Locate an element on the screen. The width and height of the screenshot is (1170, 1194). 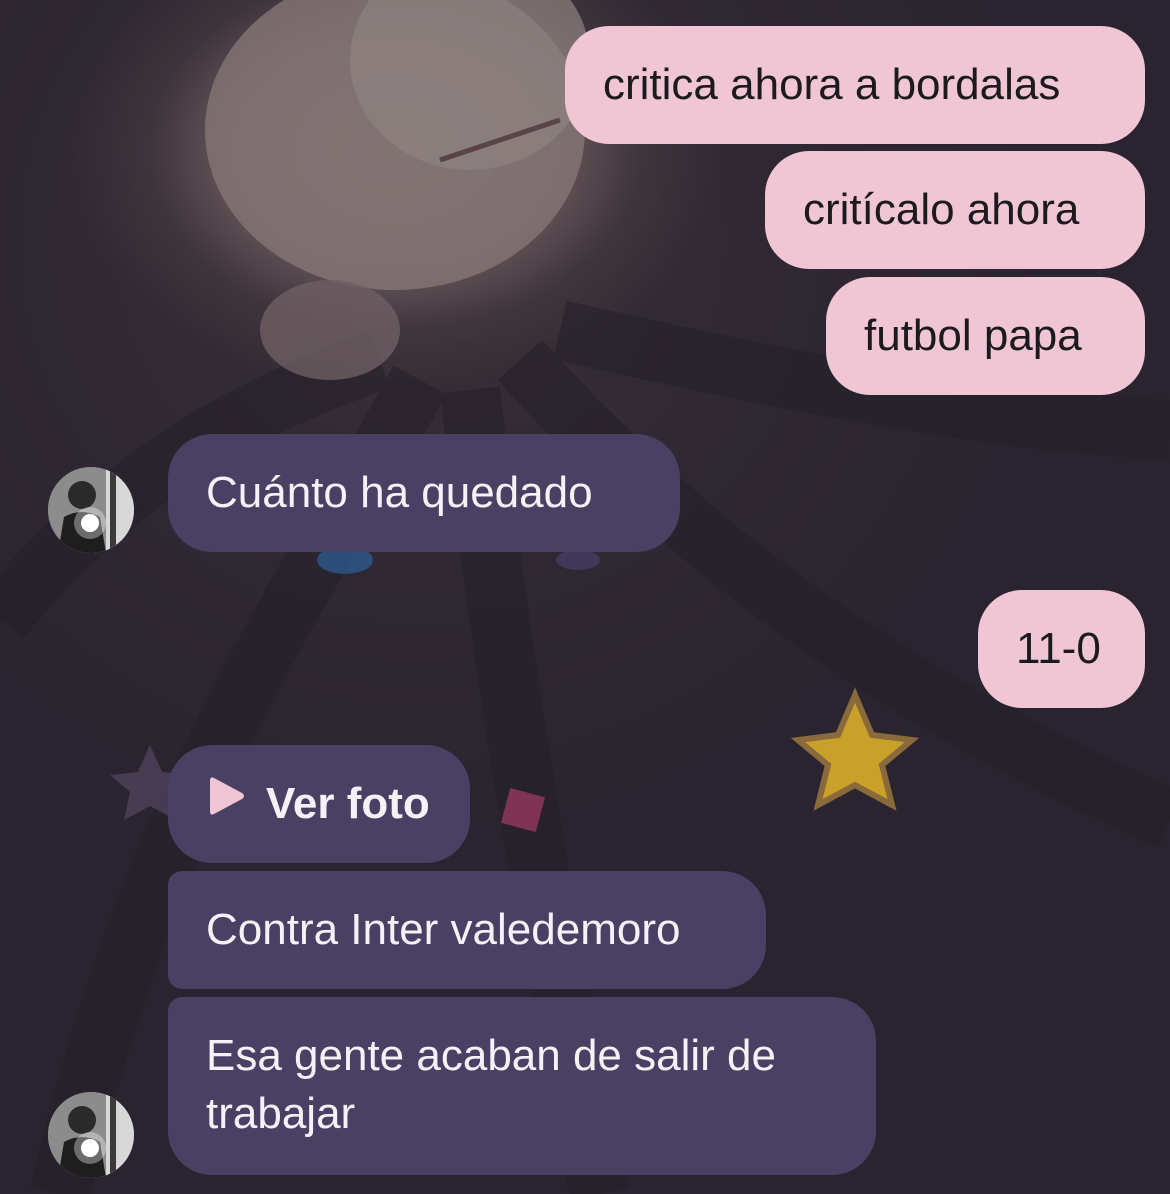
message-text: futbol papa is located at coordinates (973, 335).